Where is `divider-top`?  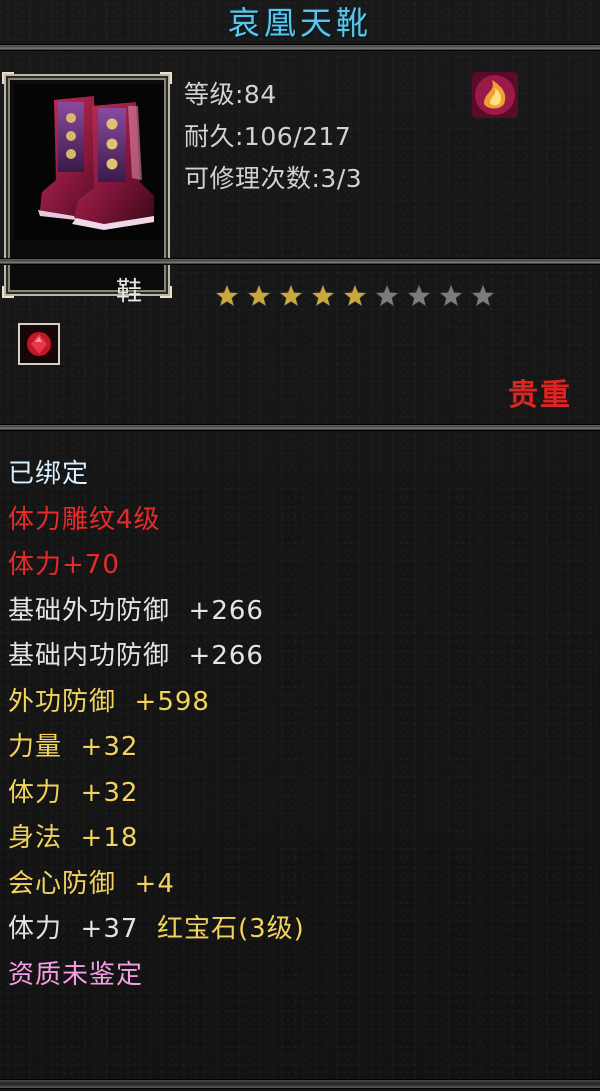
divider-top is located at coordinates (300, 47).